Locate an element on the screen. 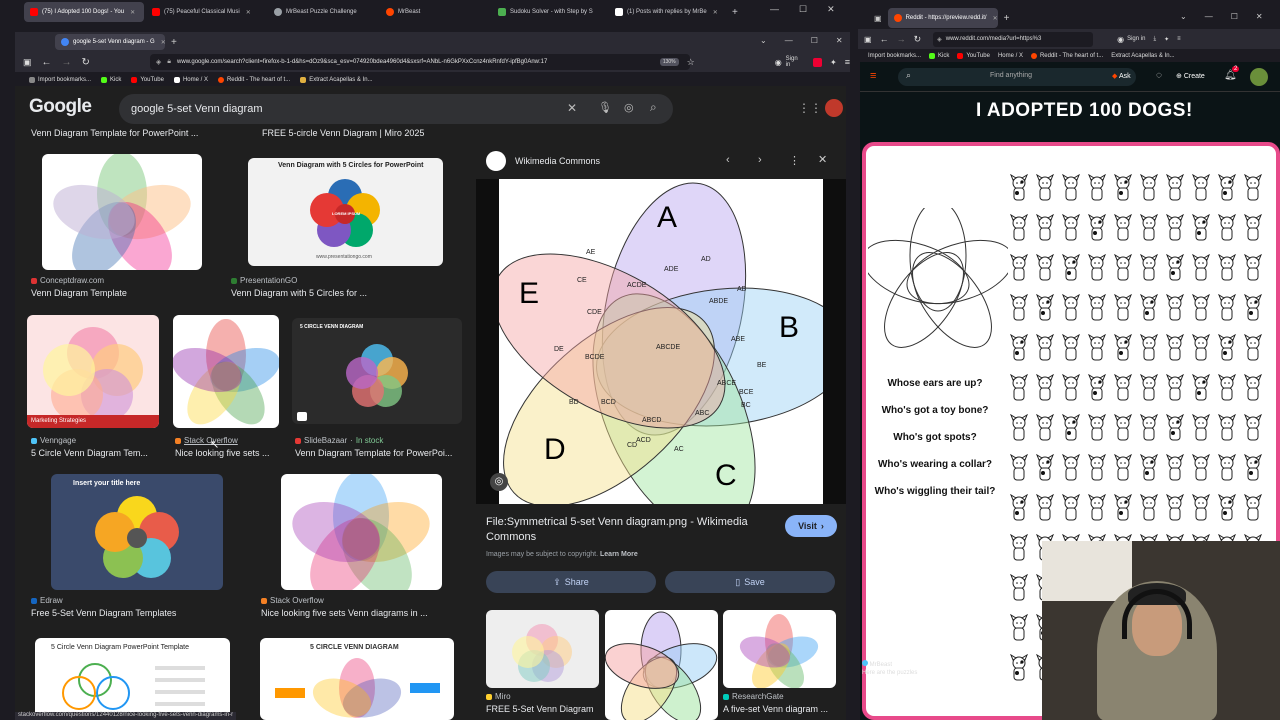 This screenshot has height=720, width=1280. post-author: MrBeast is located at coordinates (881, 665).